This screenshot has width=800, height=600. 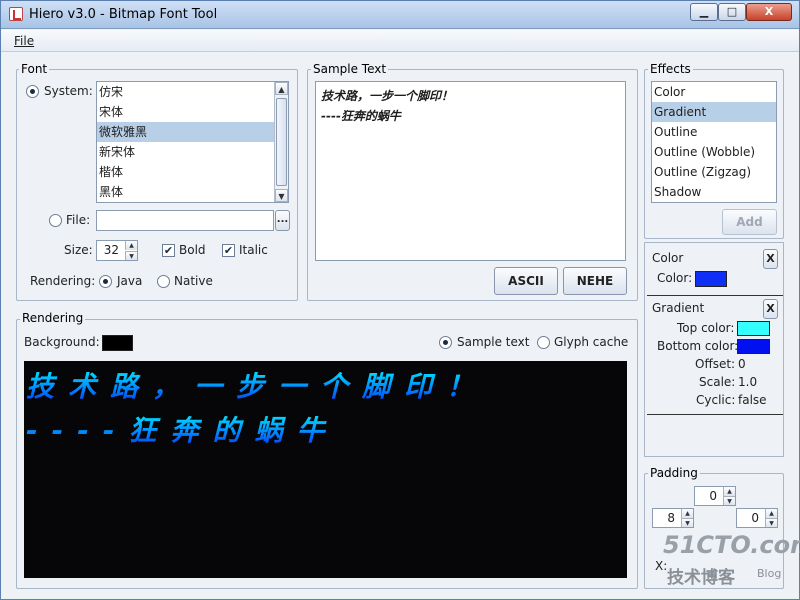 What do you see at coordinates (595, 281) in the screenshot?
I see `nehe-button: NEHE` at bounding box center [595, 281].